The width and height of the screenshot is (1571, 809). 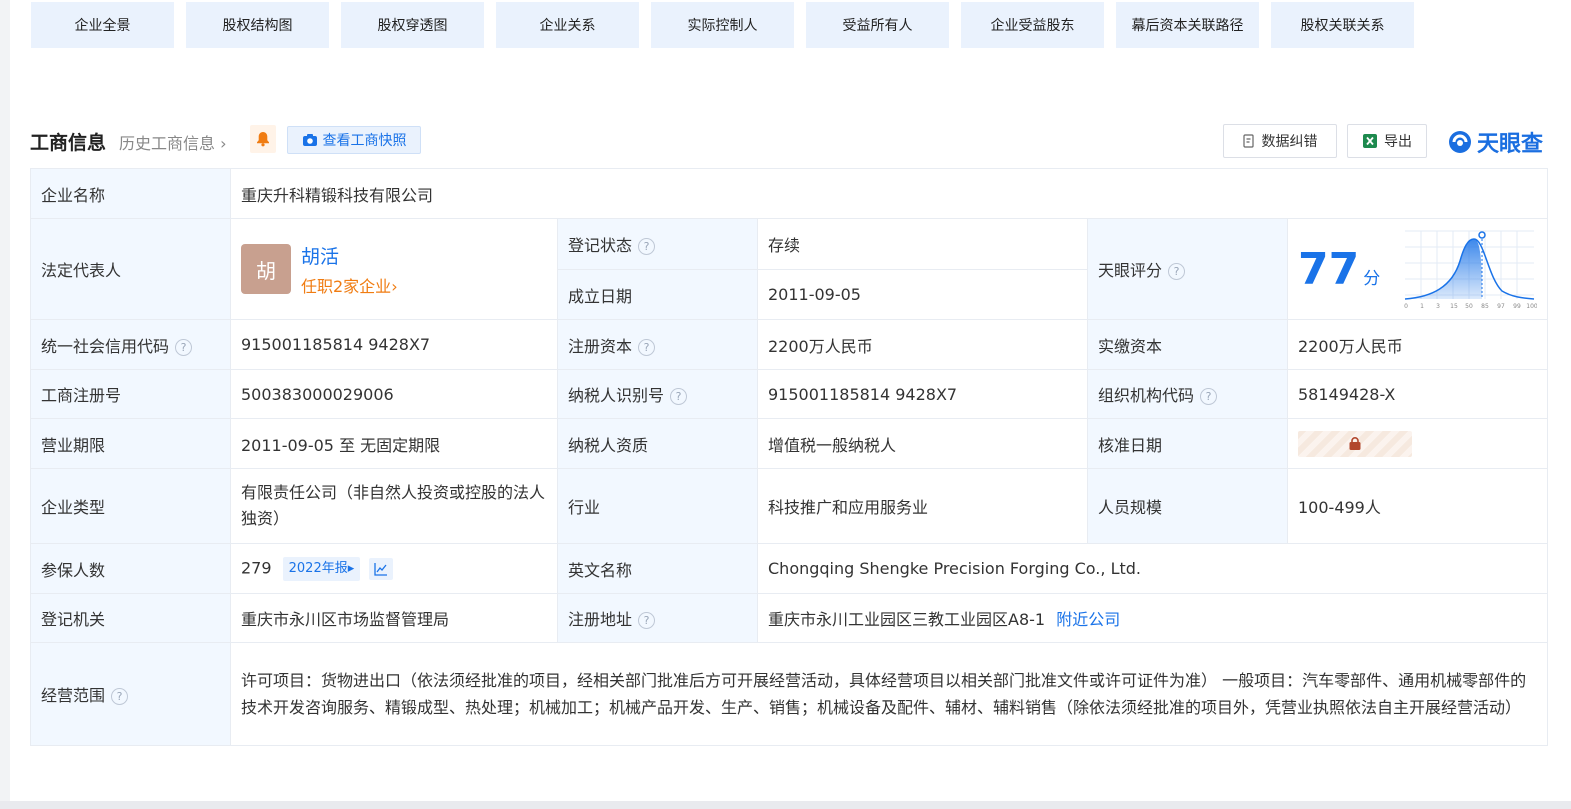 What do you see at coordinates (412, 25) in the screenshot?
I see `tab-equity-penetration: 股权穿透图` at bounding box center [412, 25].